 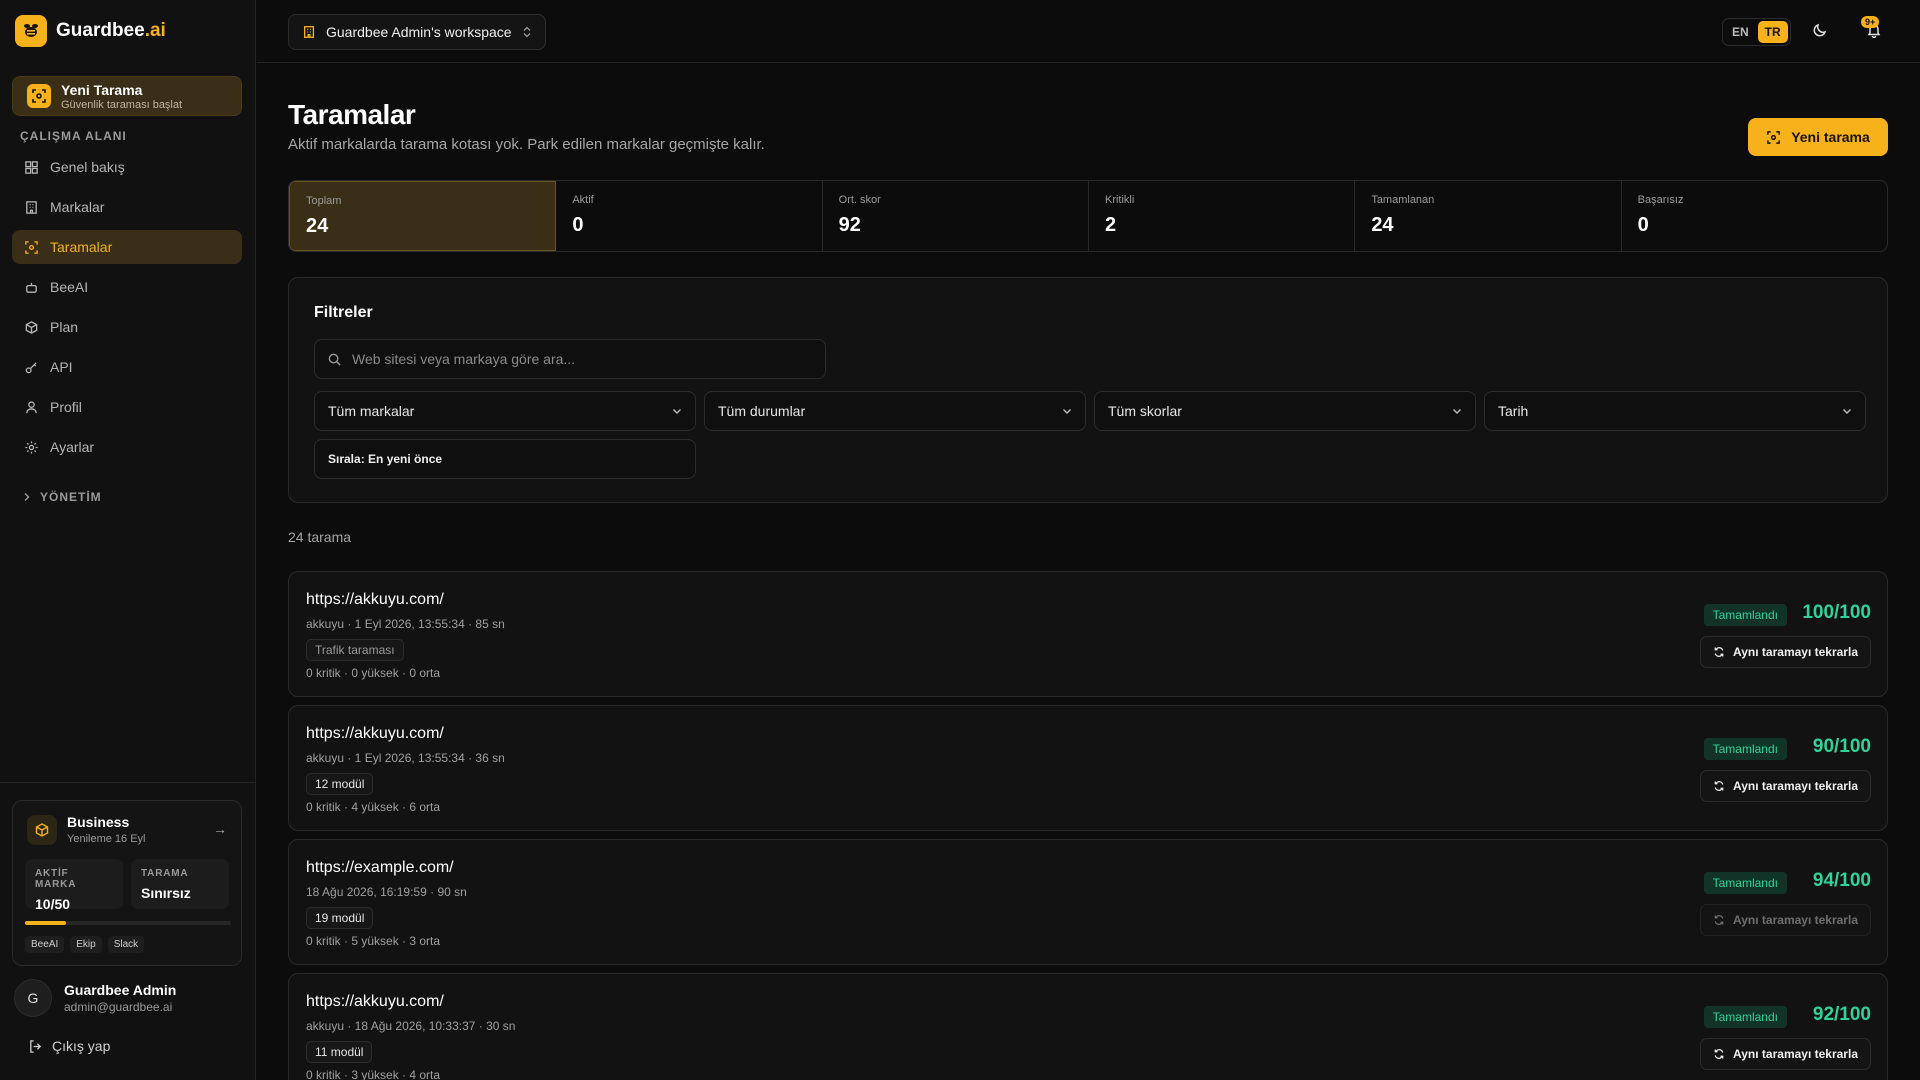 I want to click on scan-tag: 11 modül, so click(x=339, y=1052).